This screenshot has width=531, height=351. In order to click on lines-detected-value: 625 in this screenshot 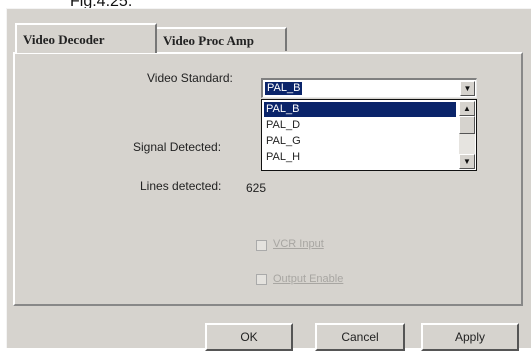, I will do `click(256, 188)`.